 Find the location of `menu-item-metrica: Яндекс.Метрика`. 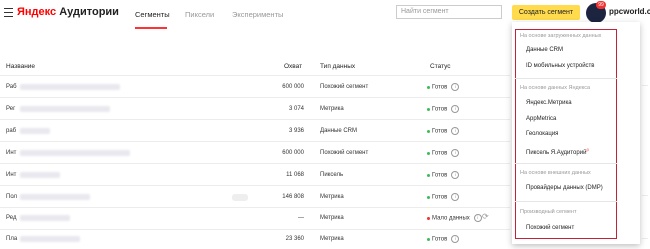

menu-item-metrica: Яндекс.Метрика is located at coordinates (549, 103).